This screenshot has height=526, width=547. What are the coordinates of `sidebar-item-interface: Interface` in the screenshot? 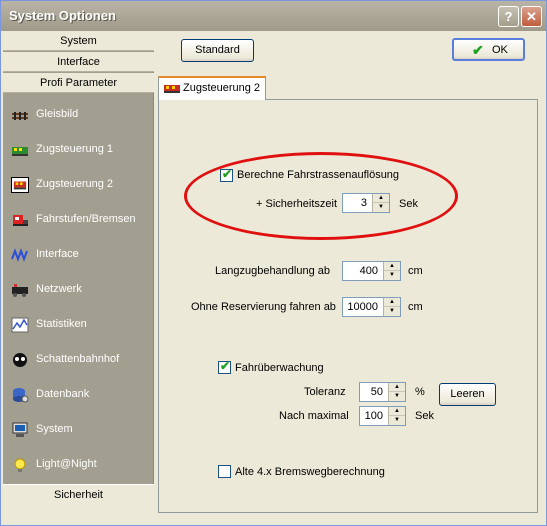 It's located at (78, 255).